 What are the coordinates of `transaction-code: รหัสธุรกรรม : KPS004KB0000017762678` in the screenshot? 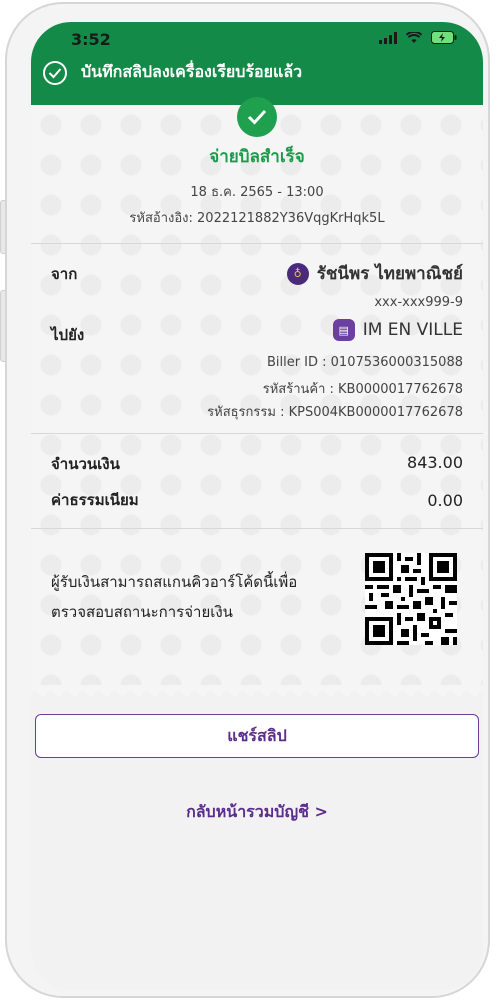 It's located at (335, 412).